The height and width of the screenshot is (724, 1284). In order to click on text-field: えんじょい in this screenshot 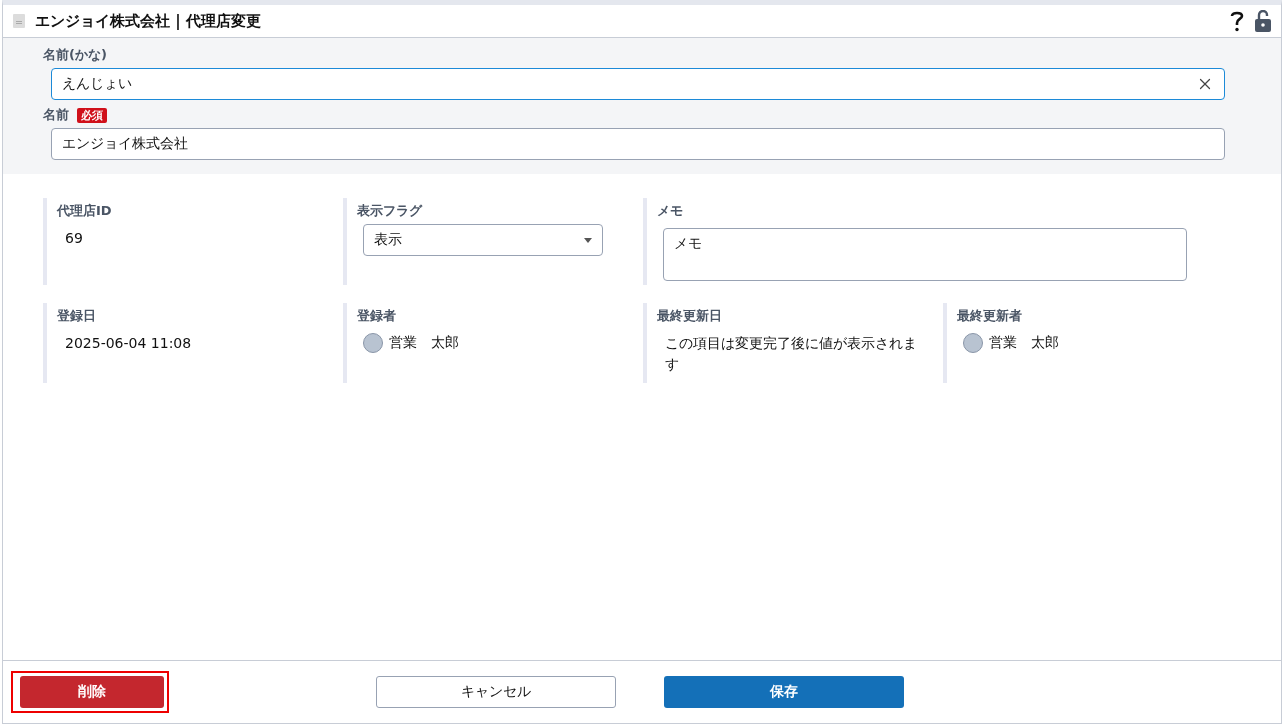, I will do `click(638, 84)`.